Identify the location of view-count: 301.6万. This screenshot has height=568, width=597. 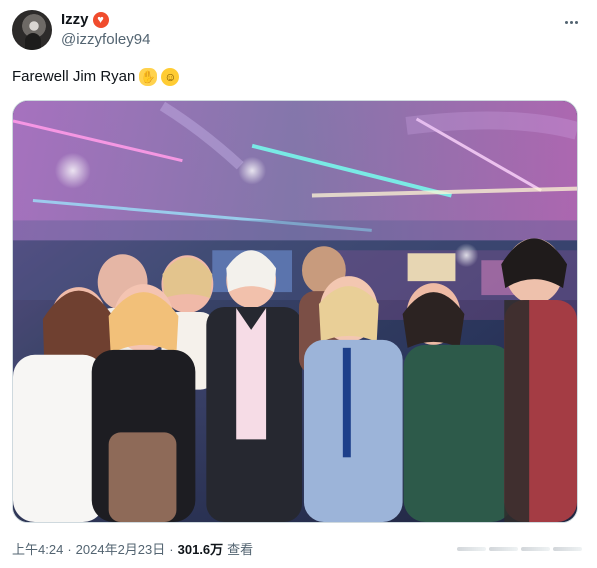
(200, 549).